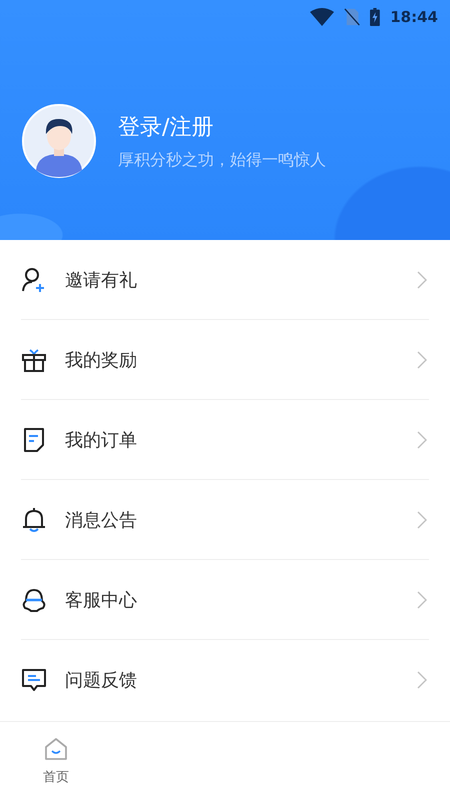 The height and width of the screenshot is (800, 450). What do you see at coordinates (101, 600) in the screenshot?
I see `menu-label: 客服中心` at bounding box center [101, 600].